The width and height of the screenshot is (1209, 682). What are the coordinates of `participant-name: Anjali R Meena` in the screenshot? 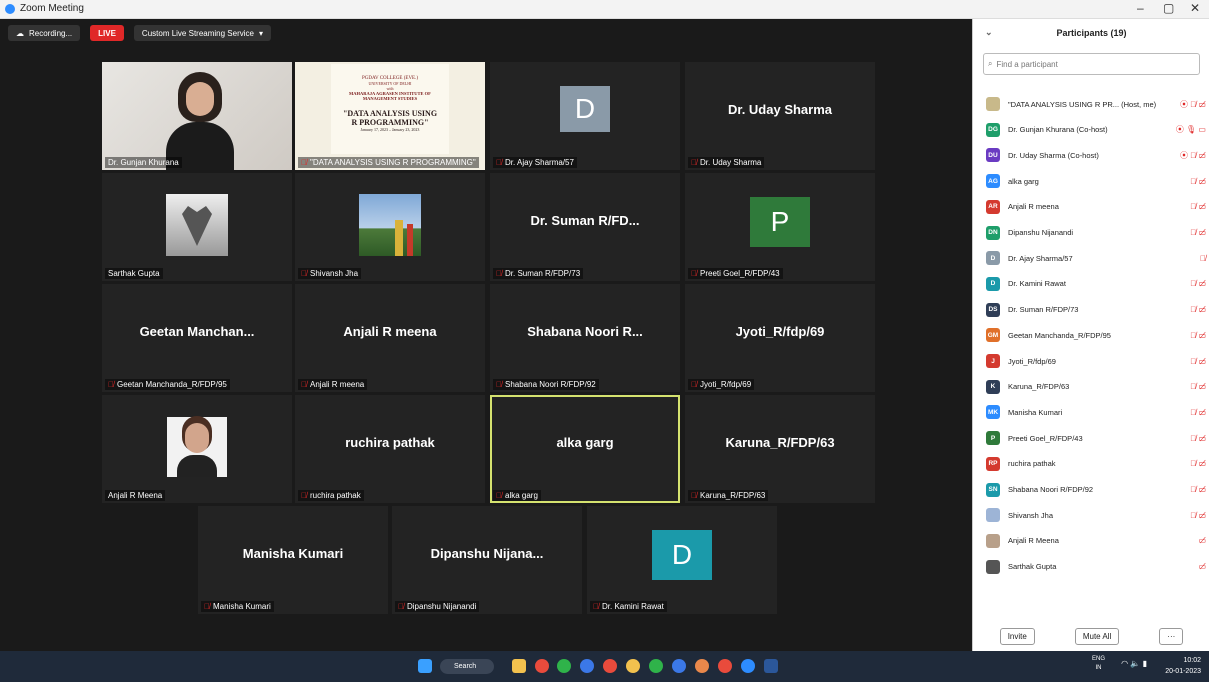 It's located at (1033, 541).